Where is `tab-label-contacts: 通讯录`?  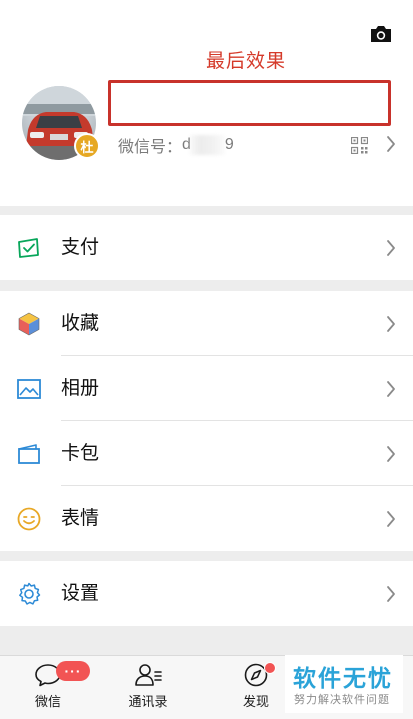 tab-label-contacts: 通讯录 is located at coordinates (148, 701).